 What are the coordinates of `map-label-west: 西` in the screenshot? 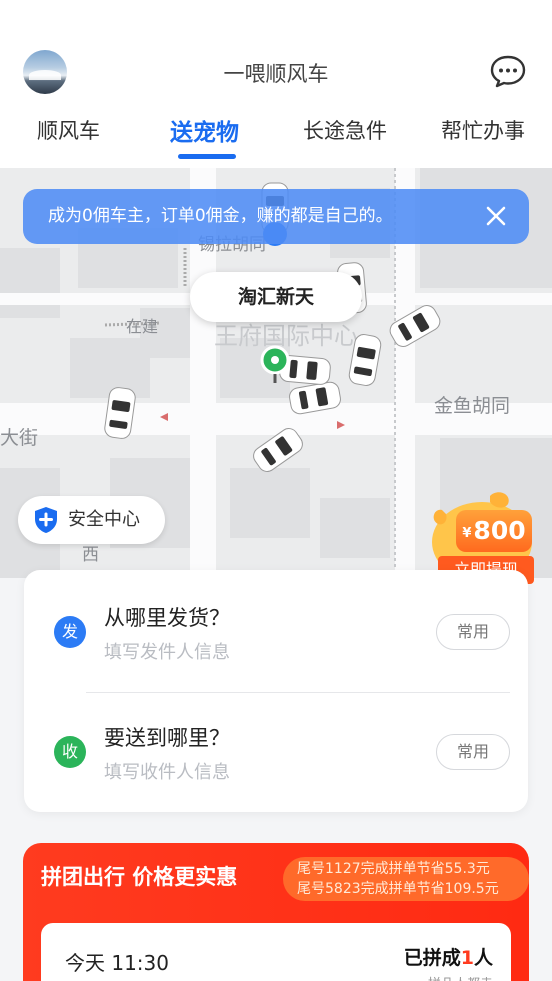 It's located at (90, 555).